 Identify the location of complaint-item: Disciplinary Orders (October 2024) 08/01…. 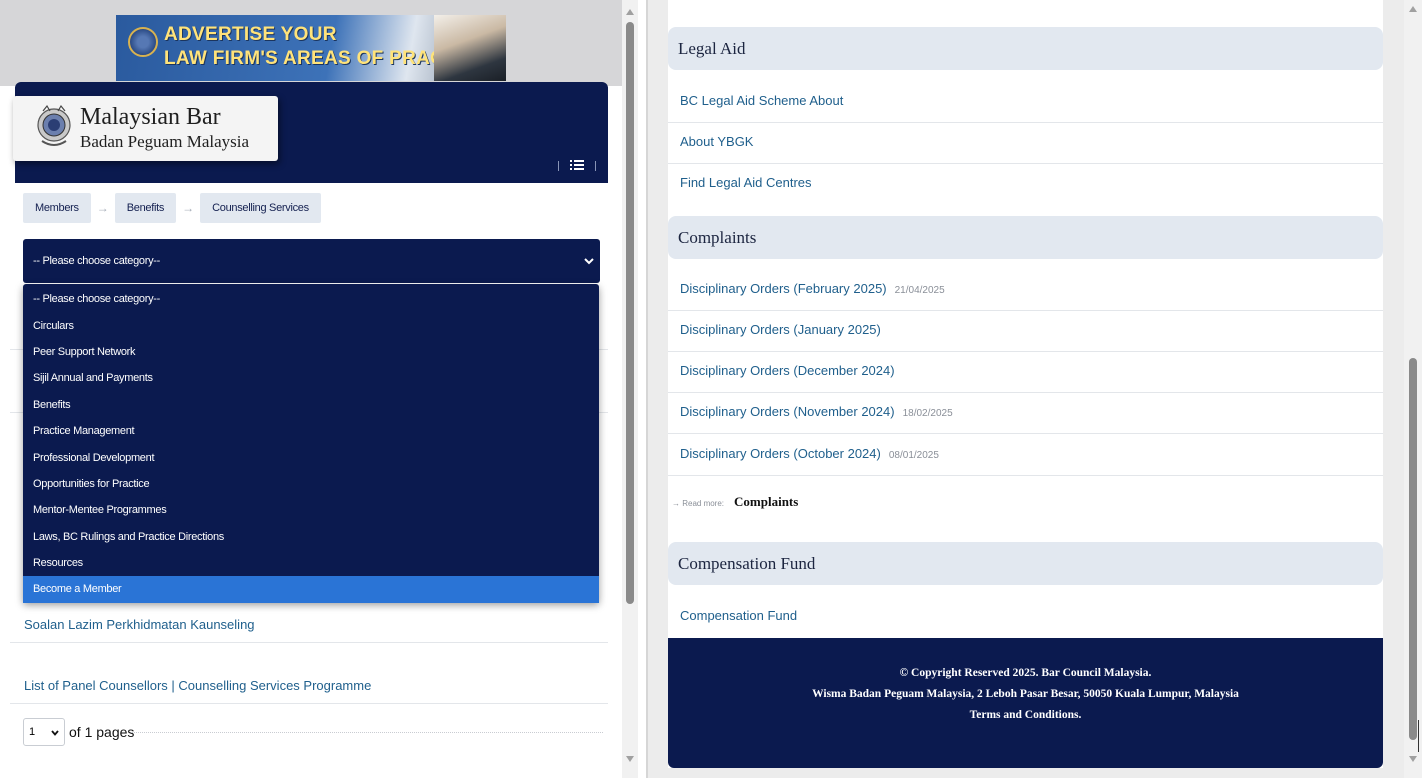
(809, 453).